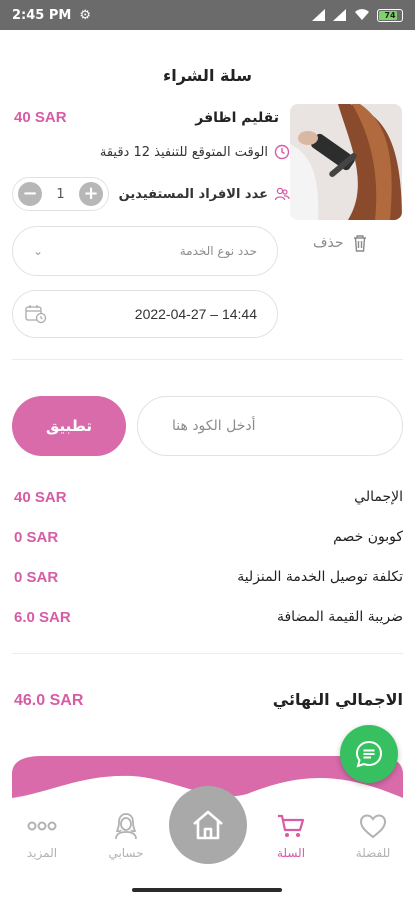 Image resolution: width=415 pixels, height=900 pixels. What do you see at coordinates (145, 251) in the screenshot?
I see `service-type-select: ⌄ حدد نوع الخدمة` at bounding box center [145, 251].